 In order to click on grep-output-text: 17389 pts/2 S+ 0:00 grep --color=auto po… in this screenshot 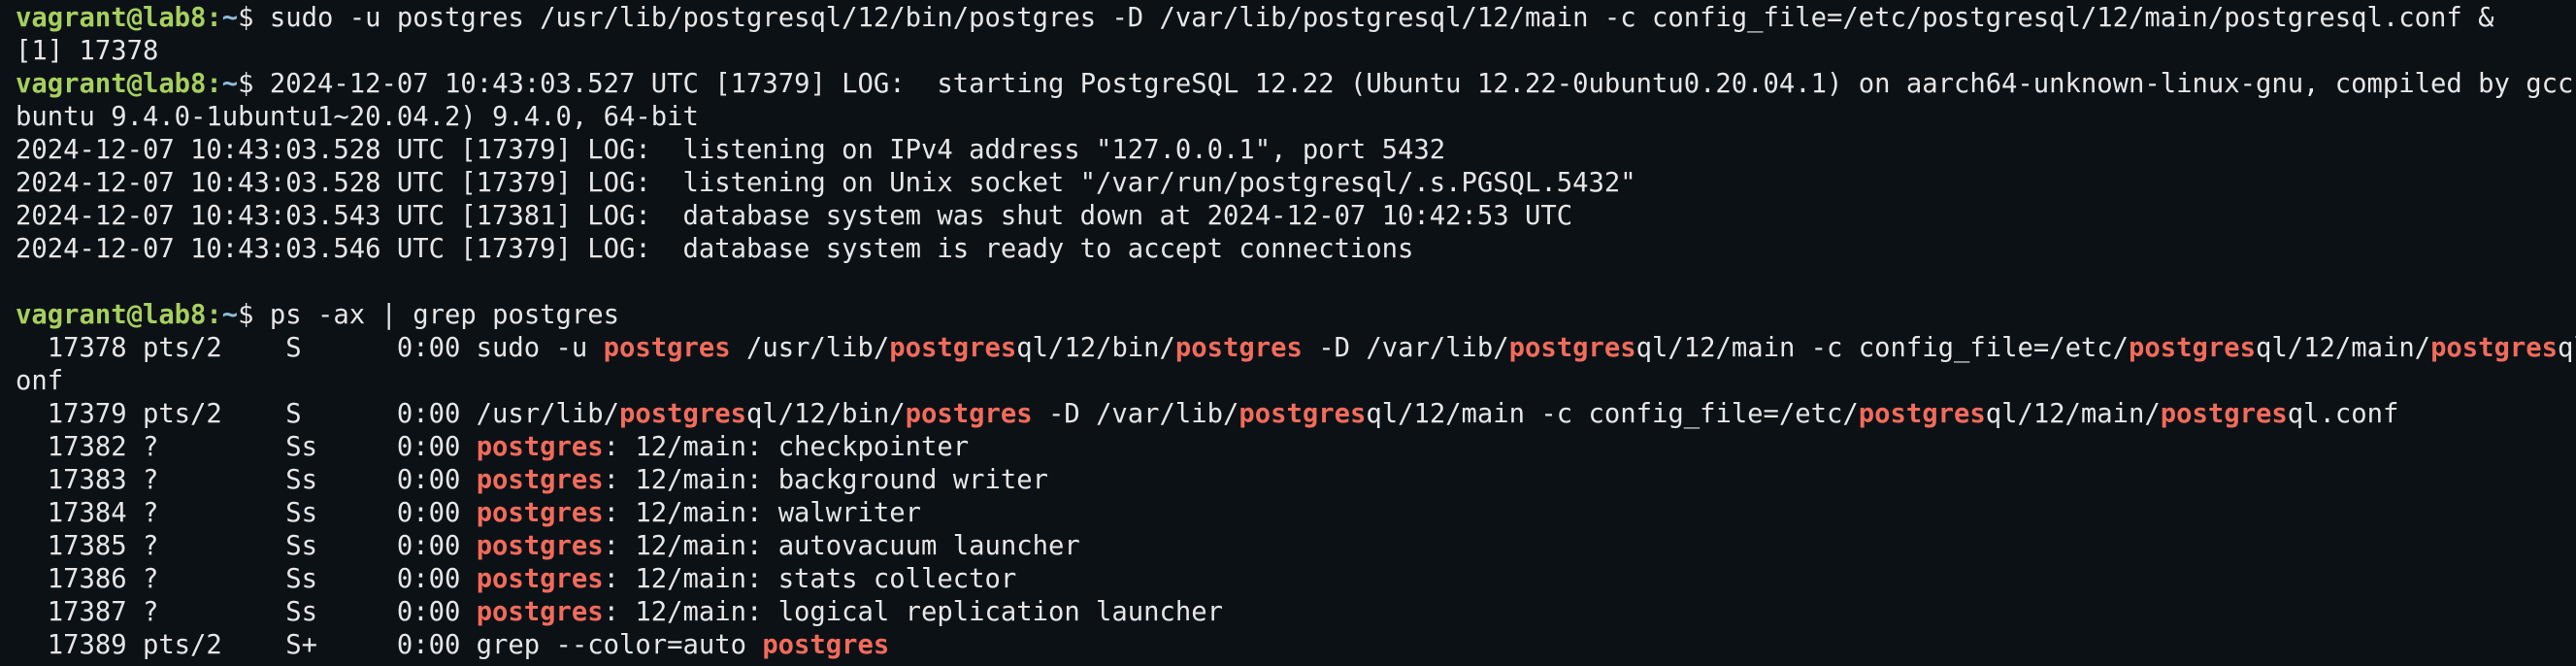, I will do `click(453, 645)`.